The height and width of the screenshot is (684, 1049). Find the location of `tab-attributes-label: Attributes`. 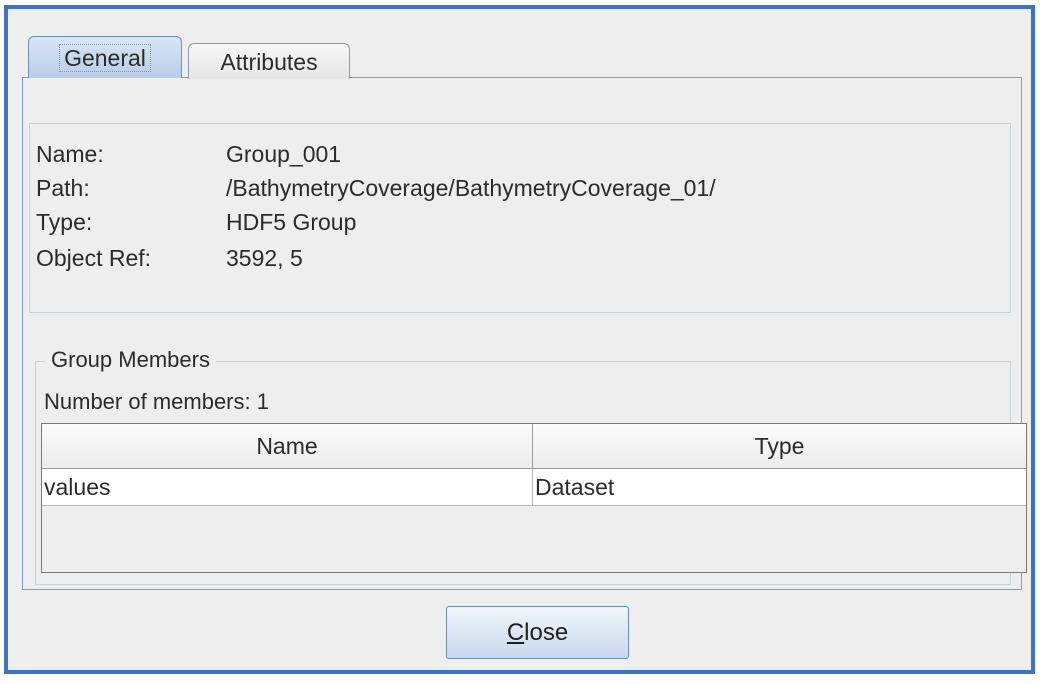

tab-attributes-label: Attributes is located at coordinates (269, 62).